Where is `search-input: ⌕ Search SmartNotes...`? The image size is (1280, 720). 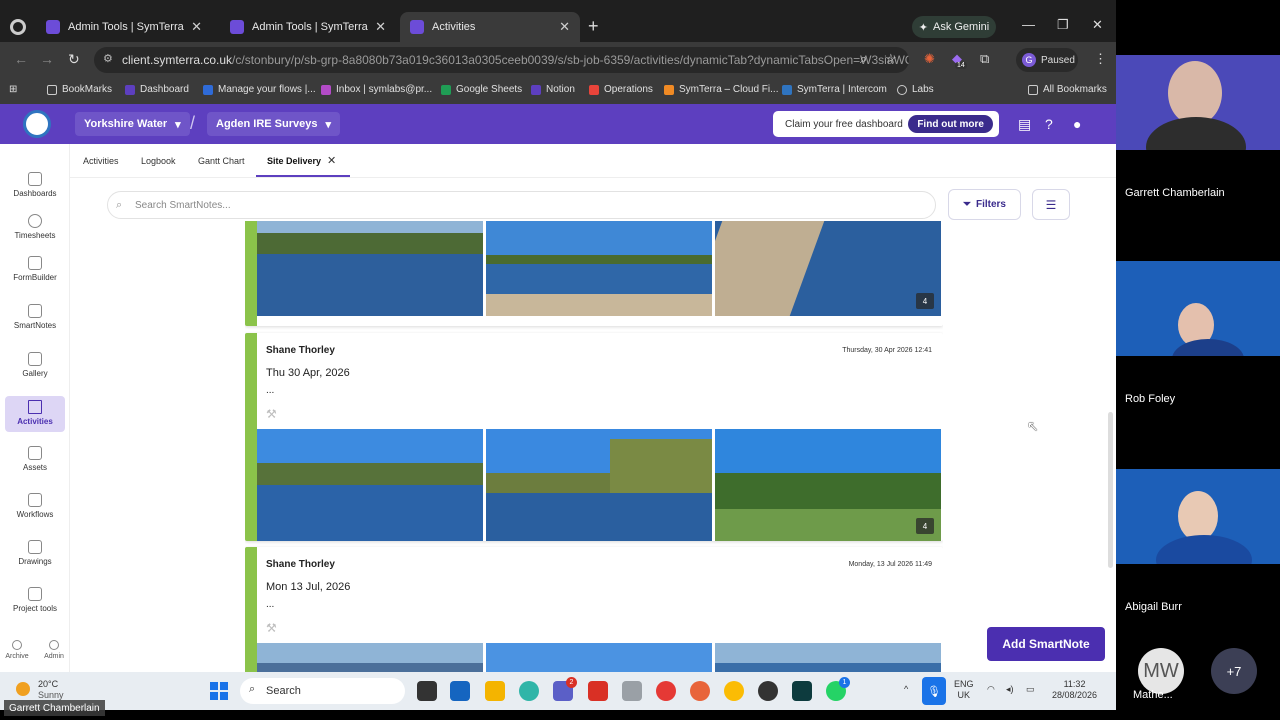 search-input: ⌕ Search SmartNotes... is located at coordinates (521, 205).